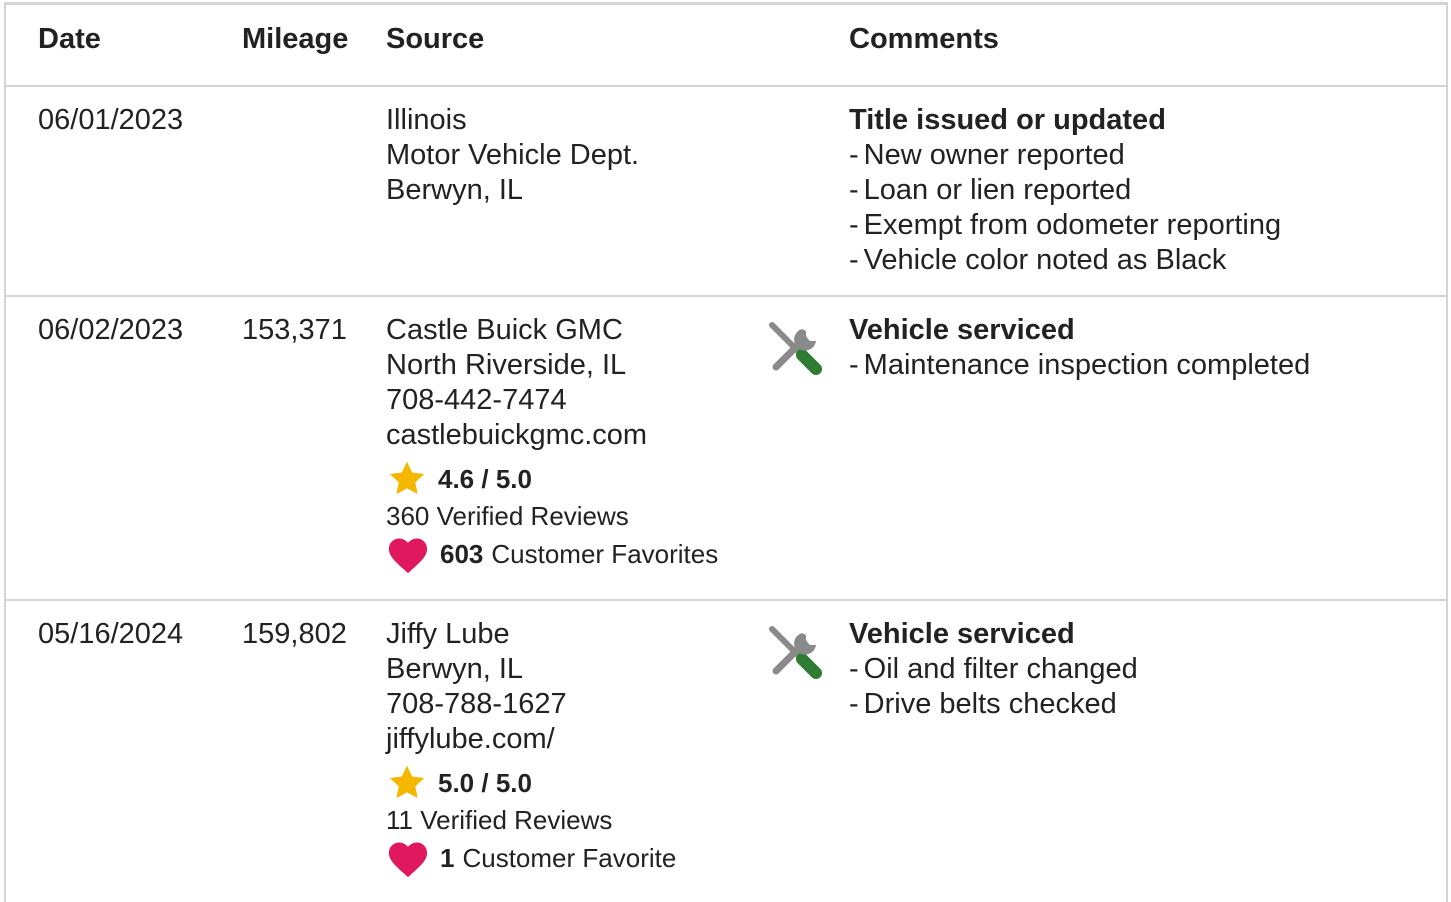 The height and width of the screenshot is (902, 1451). Describe the element at coordinates (552, 516) in the screenshot. I see `verified-reviews-link: 360 Verified Reviews` at that location.